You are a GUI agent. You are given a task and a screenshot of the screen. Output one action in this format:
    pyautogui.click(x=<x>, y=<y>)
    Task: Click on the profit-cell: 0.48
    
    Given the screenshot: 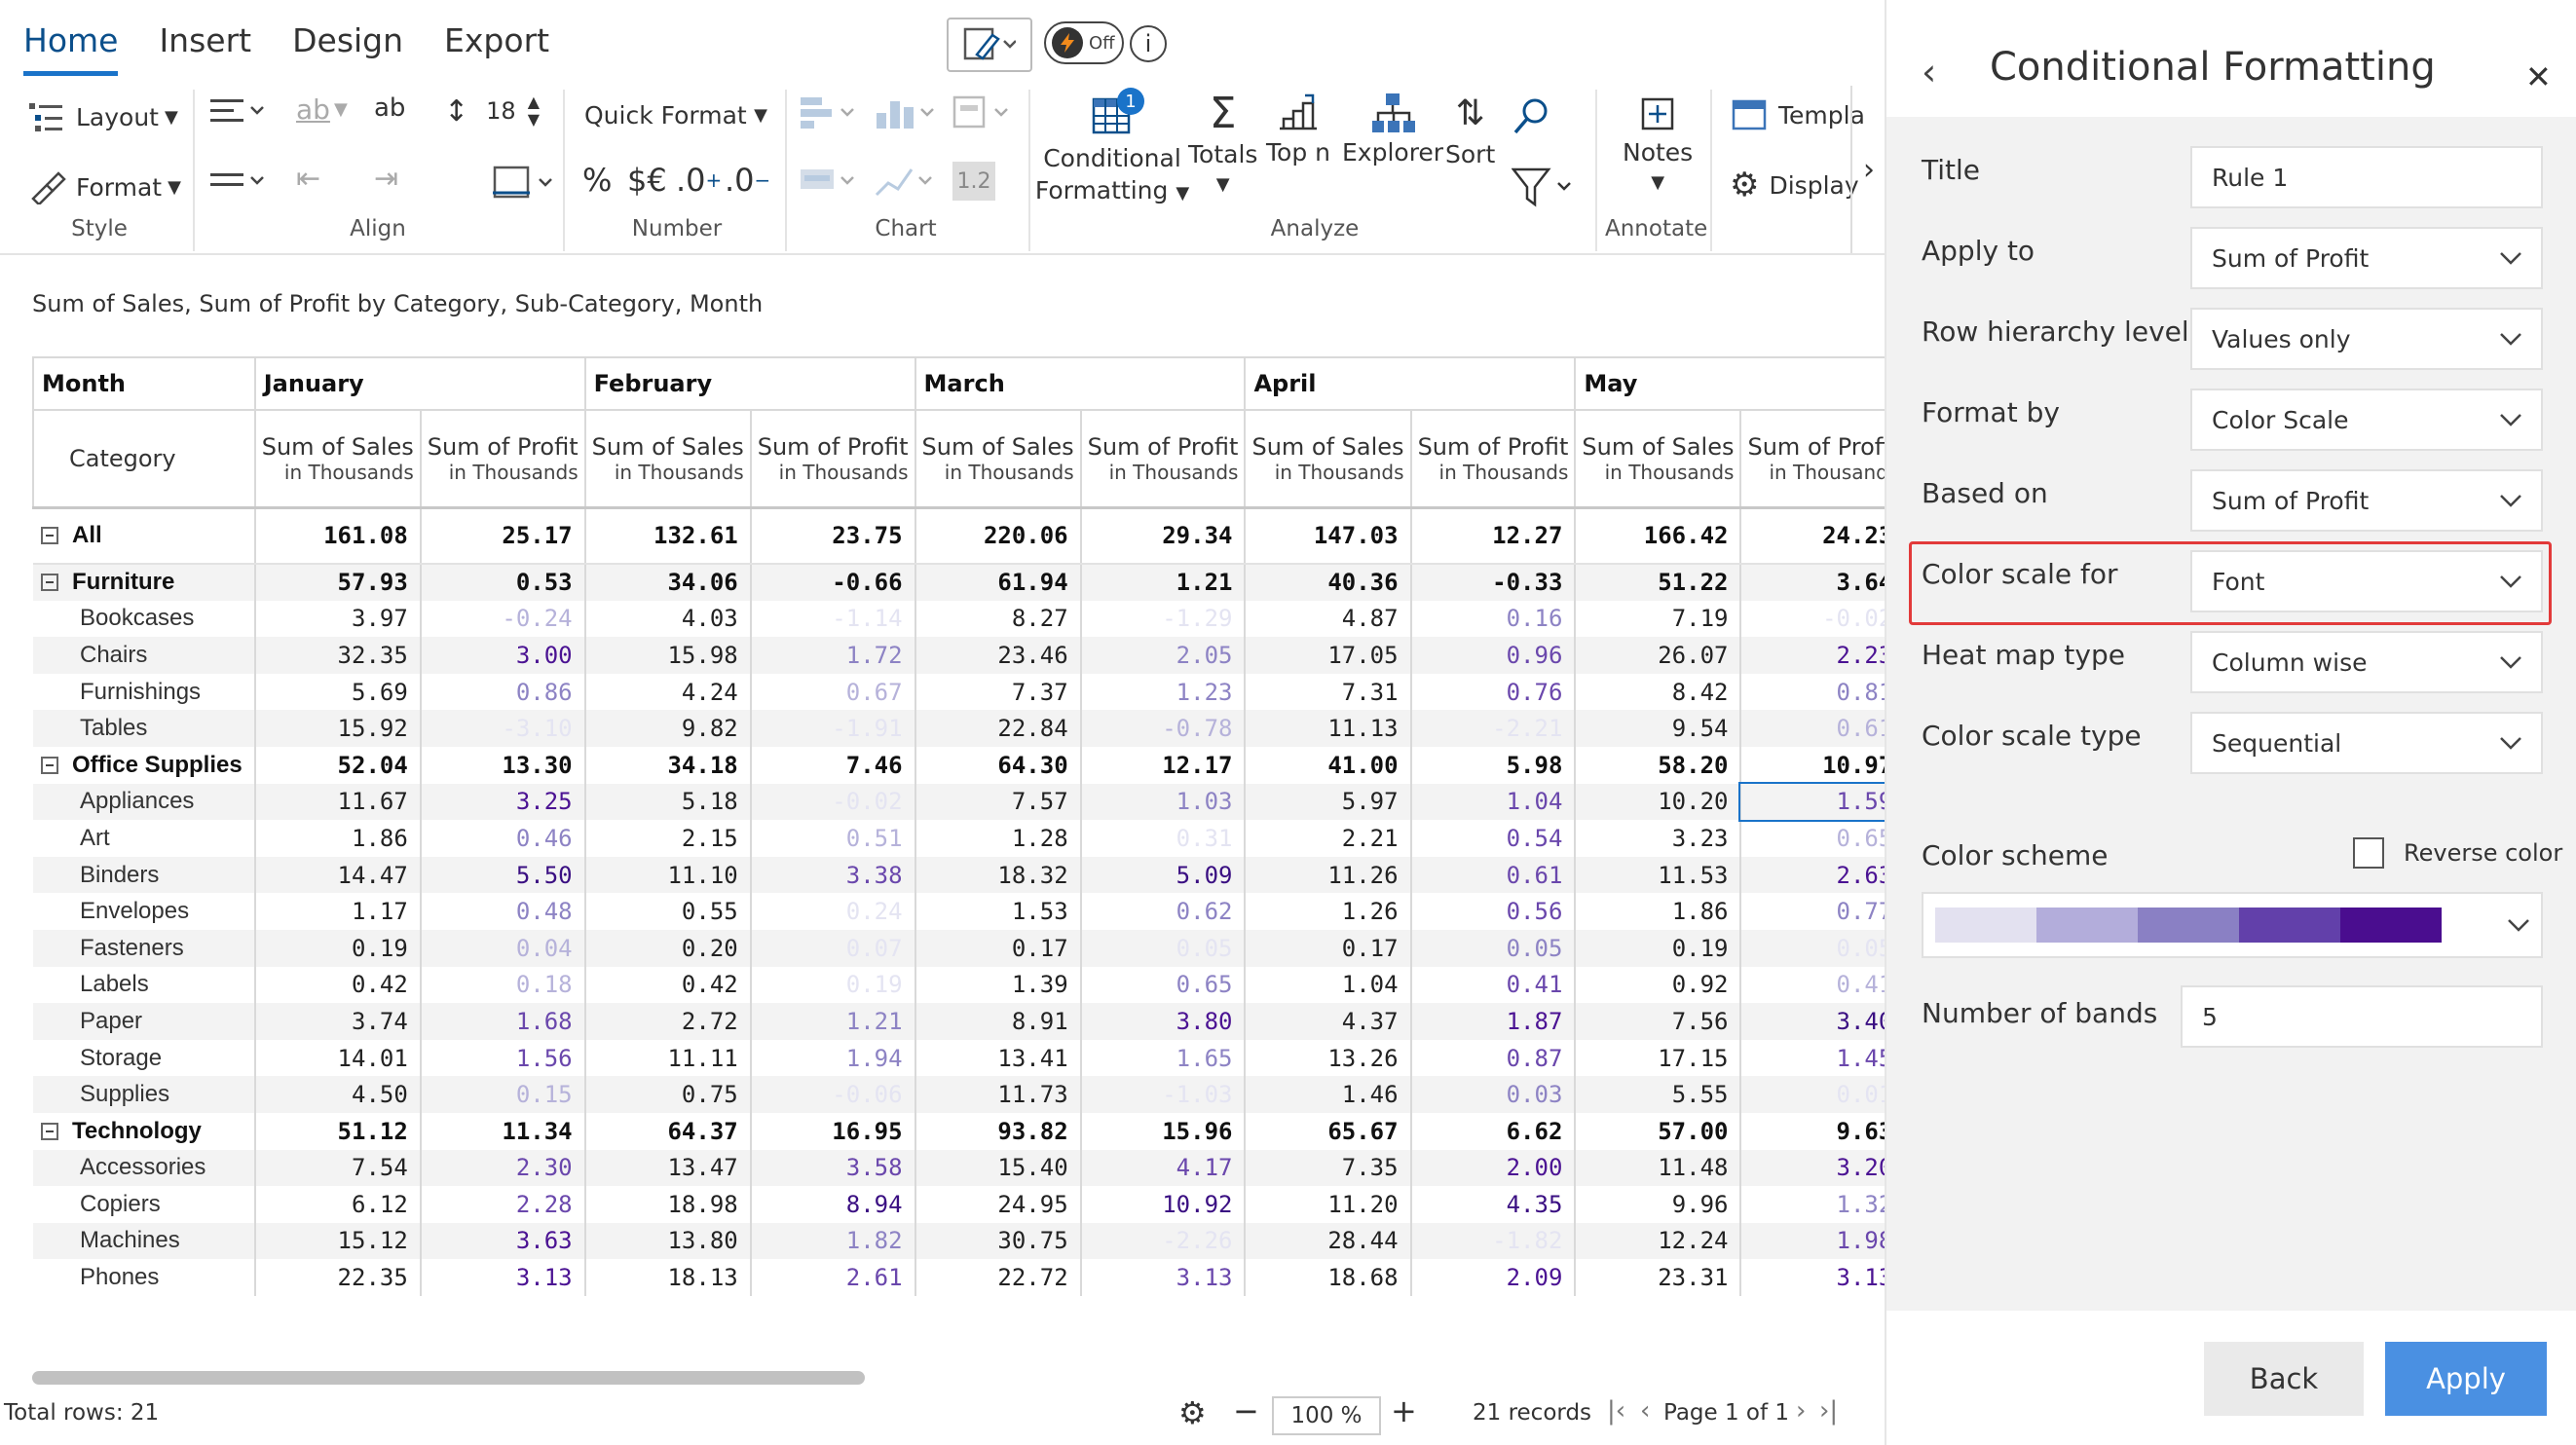 What is the action you would take?
    pyautogui.click(x=503, y=911)
    